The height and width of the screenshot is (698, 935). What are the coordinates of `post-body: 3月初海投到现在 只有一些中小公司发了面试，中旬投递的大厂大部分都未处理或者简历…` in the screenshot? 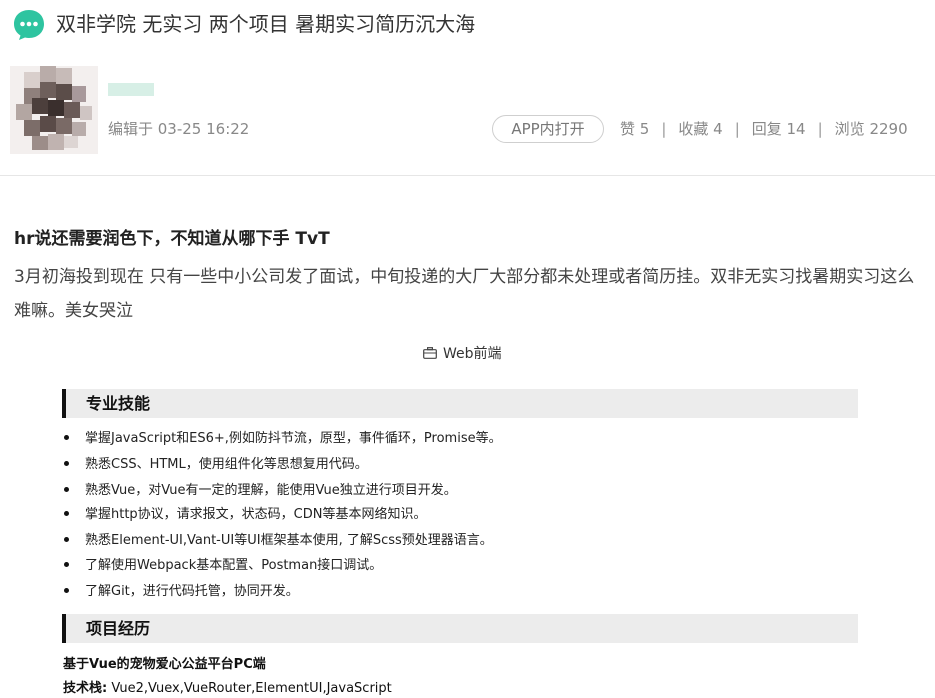 It's located at (464, 294).